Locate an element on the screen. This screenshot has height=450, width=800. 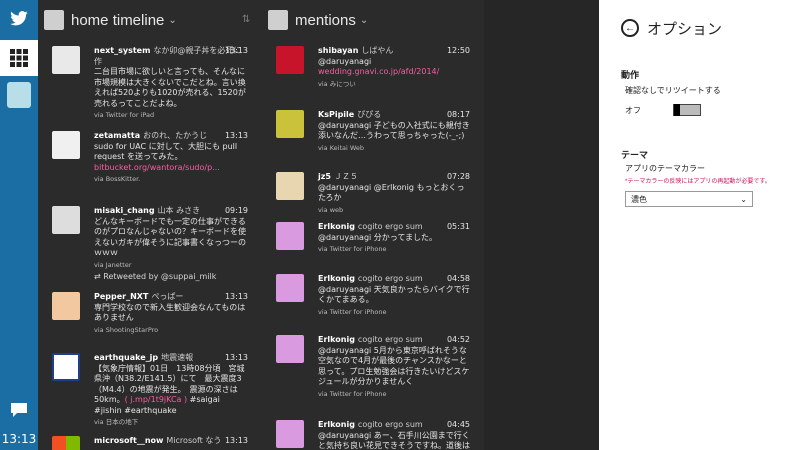
theme-section-title: テーマ is located at coordinates (635, 155).